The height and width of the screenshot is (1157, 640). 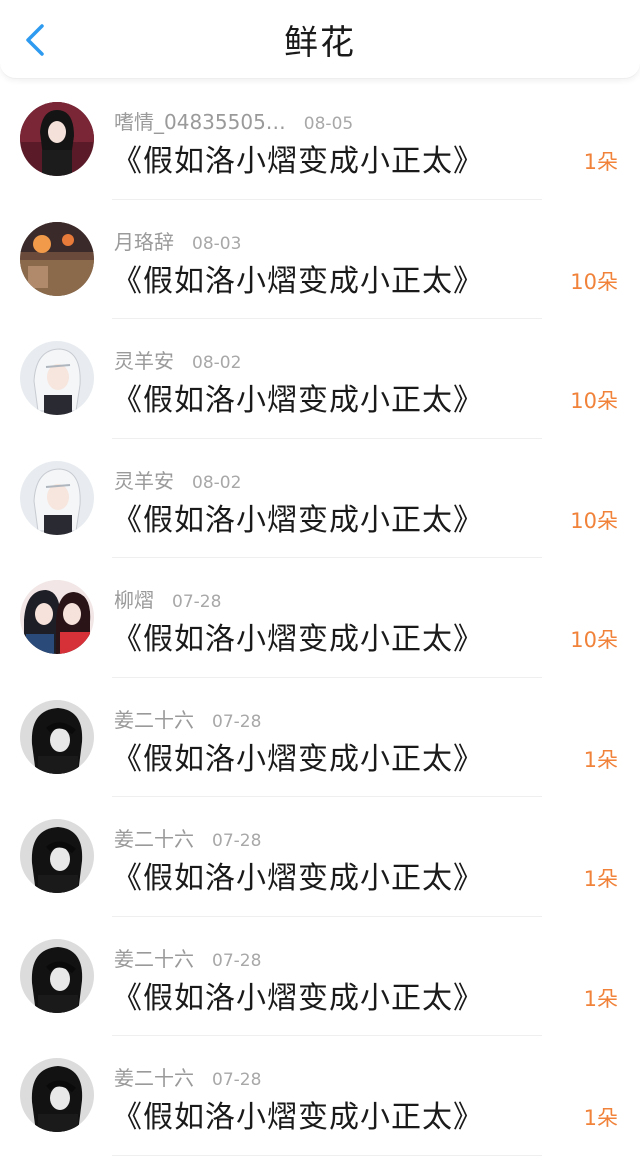 I want to click on list-item: 嗜情_04835505… 08-05 《假如洛小熠变成小正太》 1朵, so click(x=320, y=140).